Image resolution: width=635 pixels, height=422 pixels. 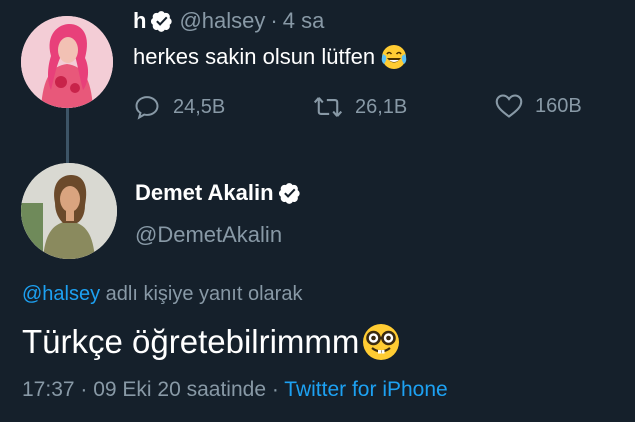 What do you see at coordinates (67, 62) in the screenshot?
I see `halsey-avatar` at bounding box center [67, 62].